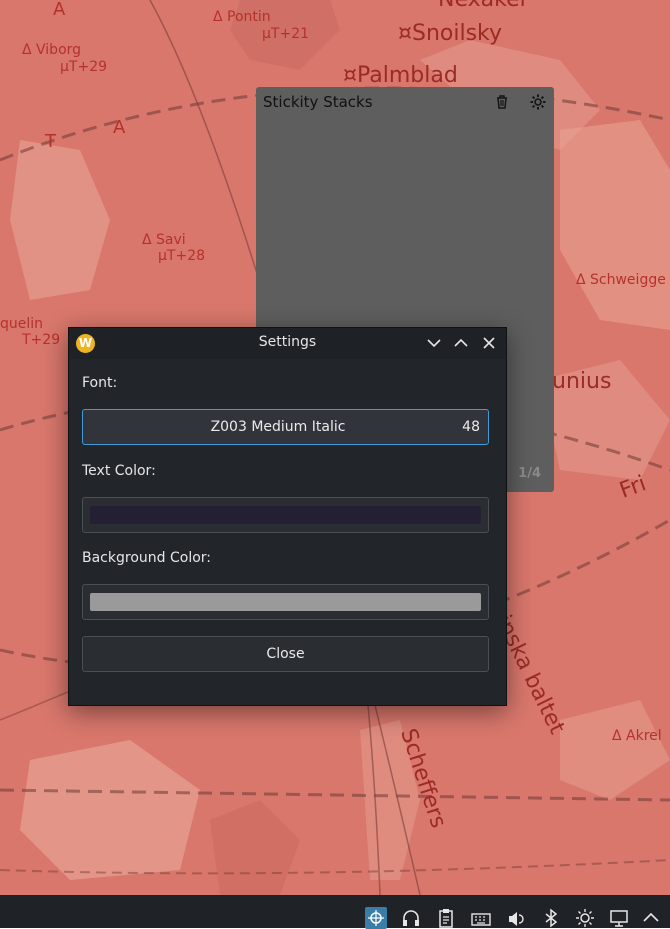 The width and height of the screenshot is (670, 929). Describe the element at coordinates (481, 918) in the screenshot. I see `keyboard-icon` at that location.